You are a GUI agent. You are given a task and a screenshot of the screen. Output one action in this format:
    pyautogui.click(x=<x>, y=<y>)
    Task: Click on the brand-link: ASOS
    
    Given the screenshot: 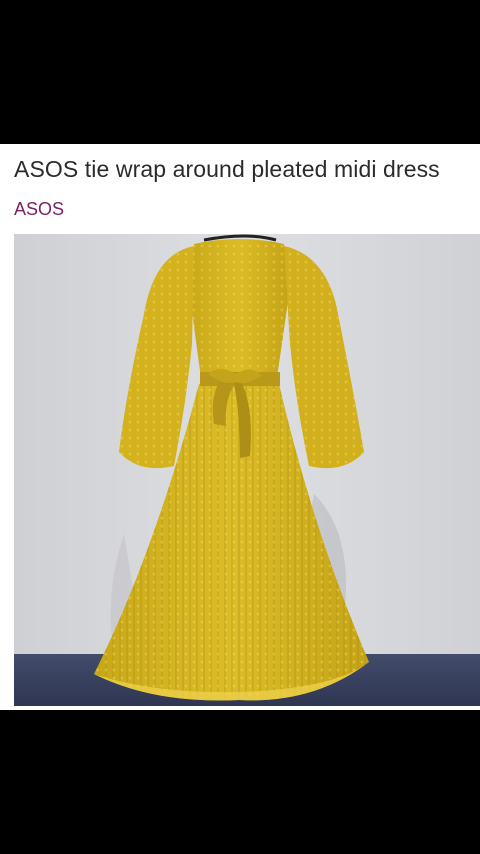 What is the action you would take?
    pyautogui.click(x=39, y=209)
    